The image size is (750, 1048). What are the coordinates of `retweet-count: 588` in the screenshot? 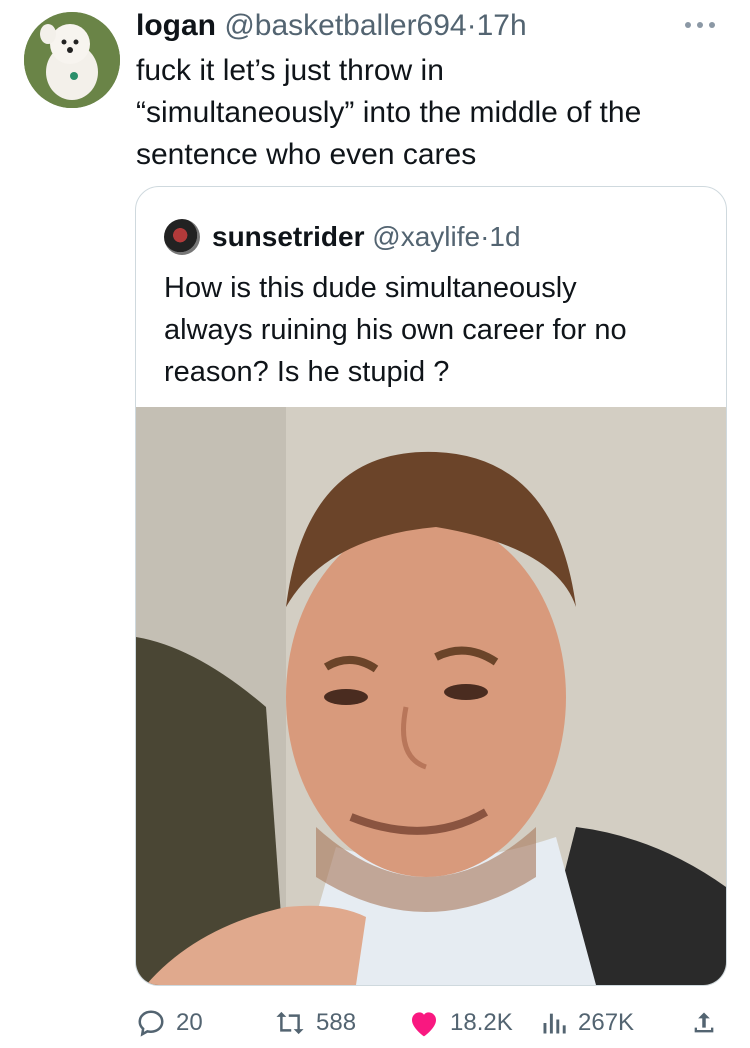 It's located at (336, 1022).